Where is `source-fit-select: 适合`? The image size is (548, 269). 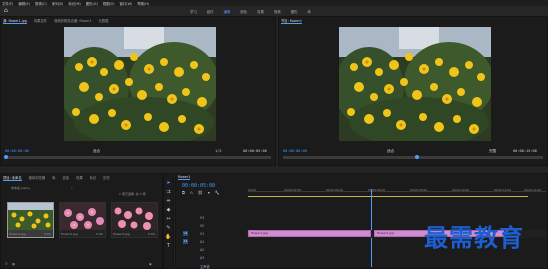
source-fit-select: 适合 is located at coordinates (96, 151).